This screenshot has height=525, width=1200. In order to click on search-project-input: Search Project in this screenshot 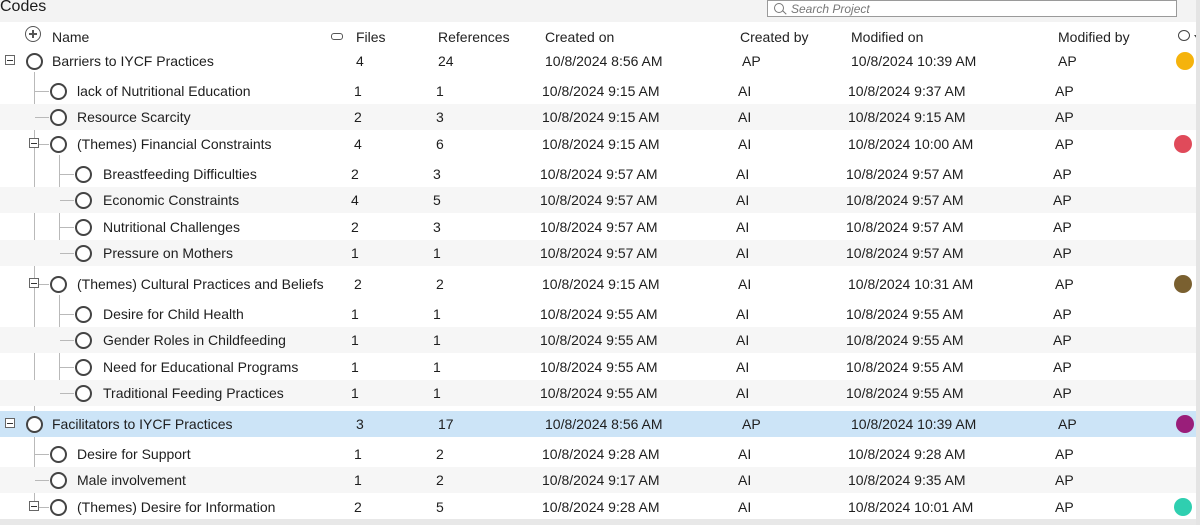, I will do `click(972, 8)`.